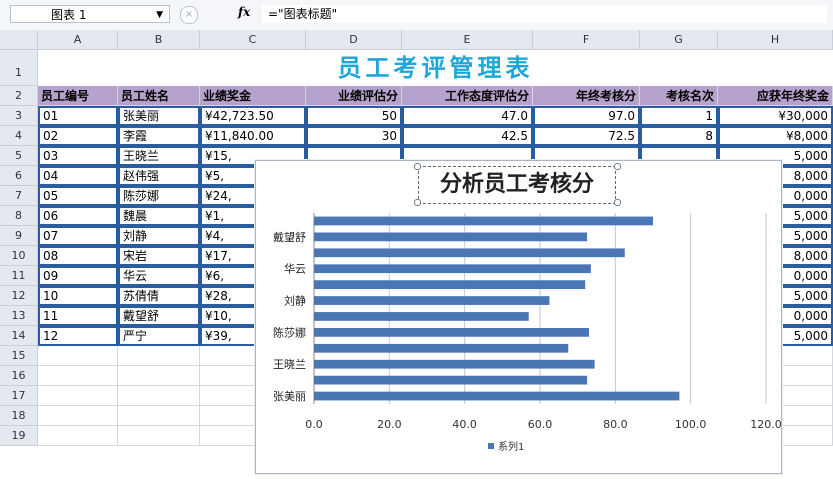 The image size is (833, 479). Describe the element at coordinates (491, 446) in the screenshot. I see `legend-swatch` at that location.